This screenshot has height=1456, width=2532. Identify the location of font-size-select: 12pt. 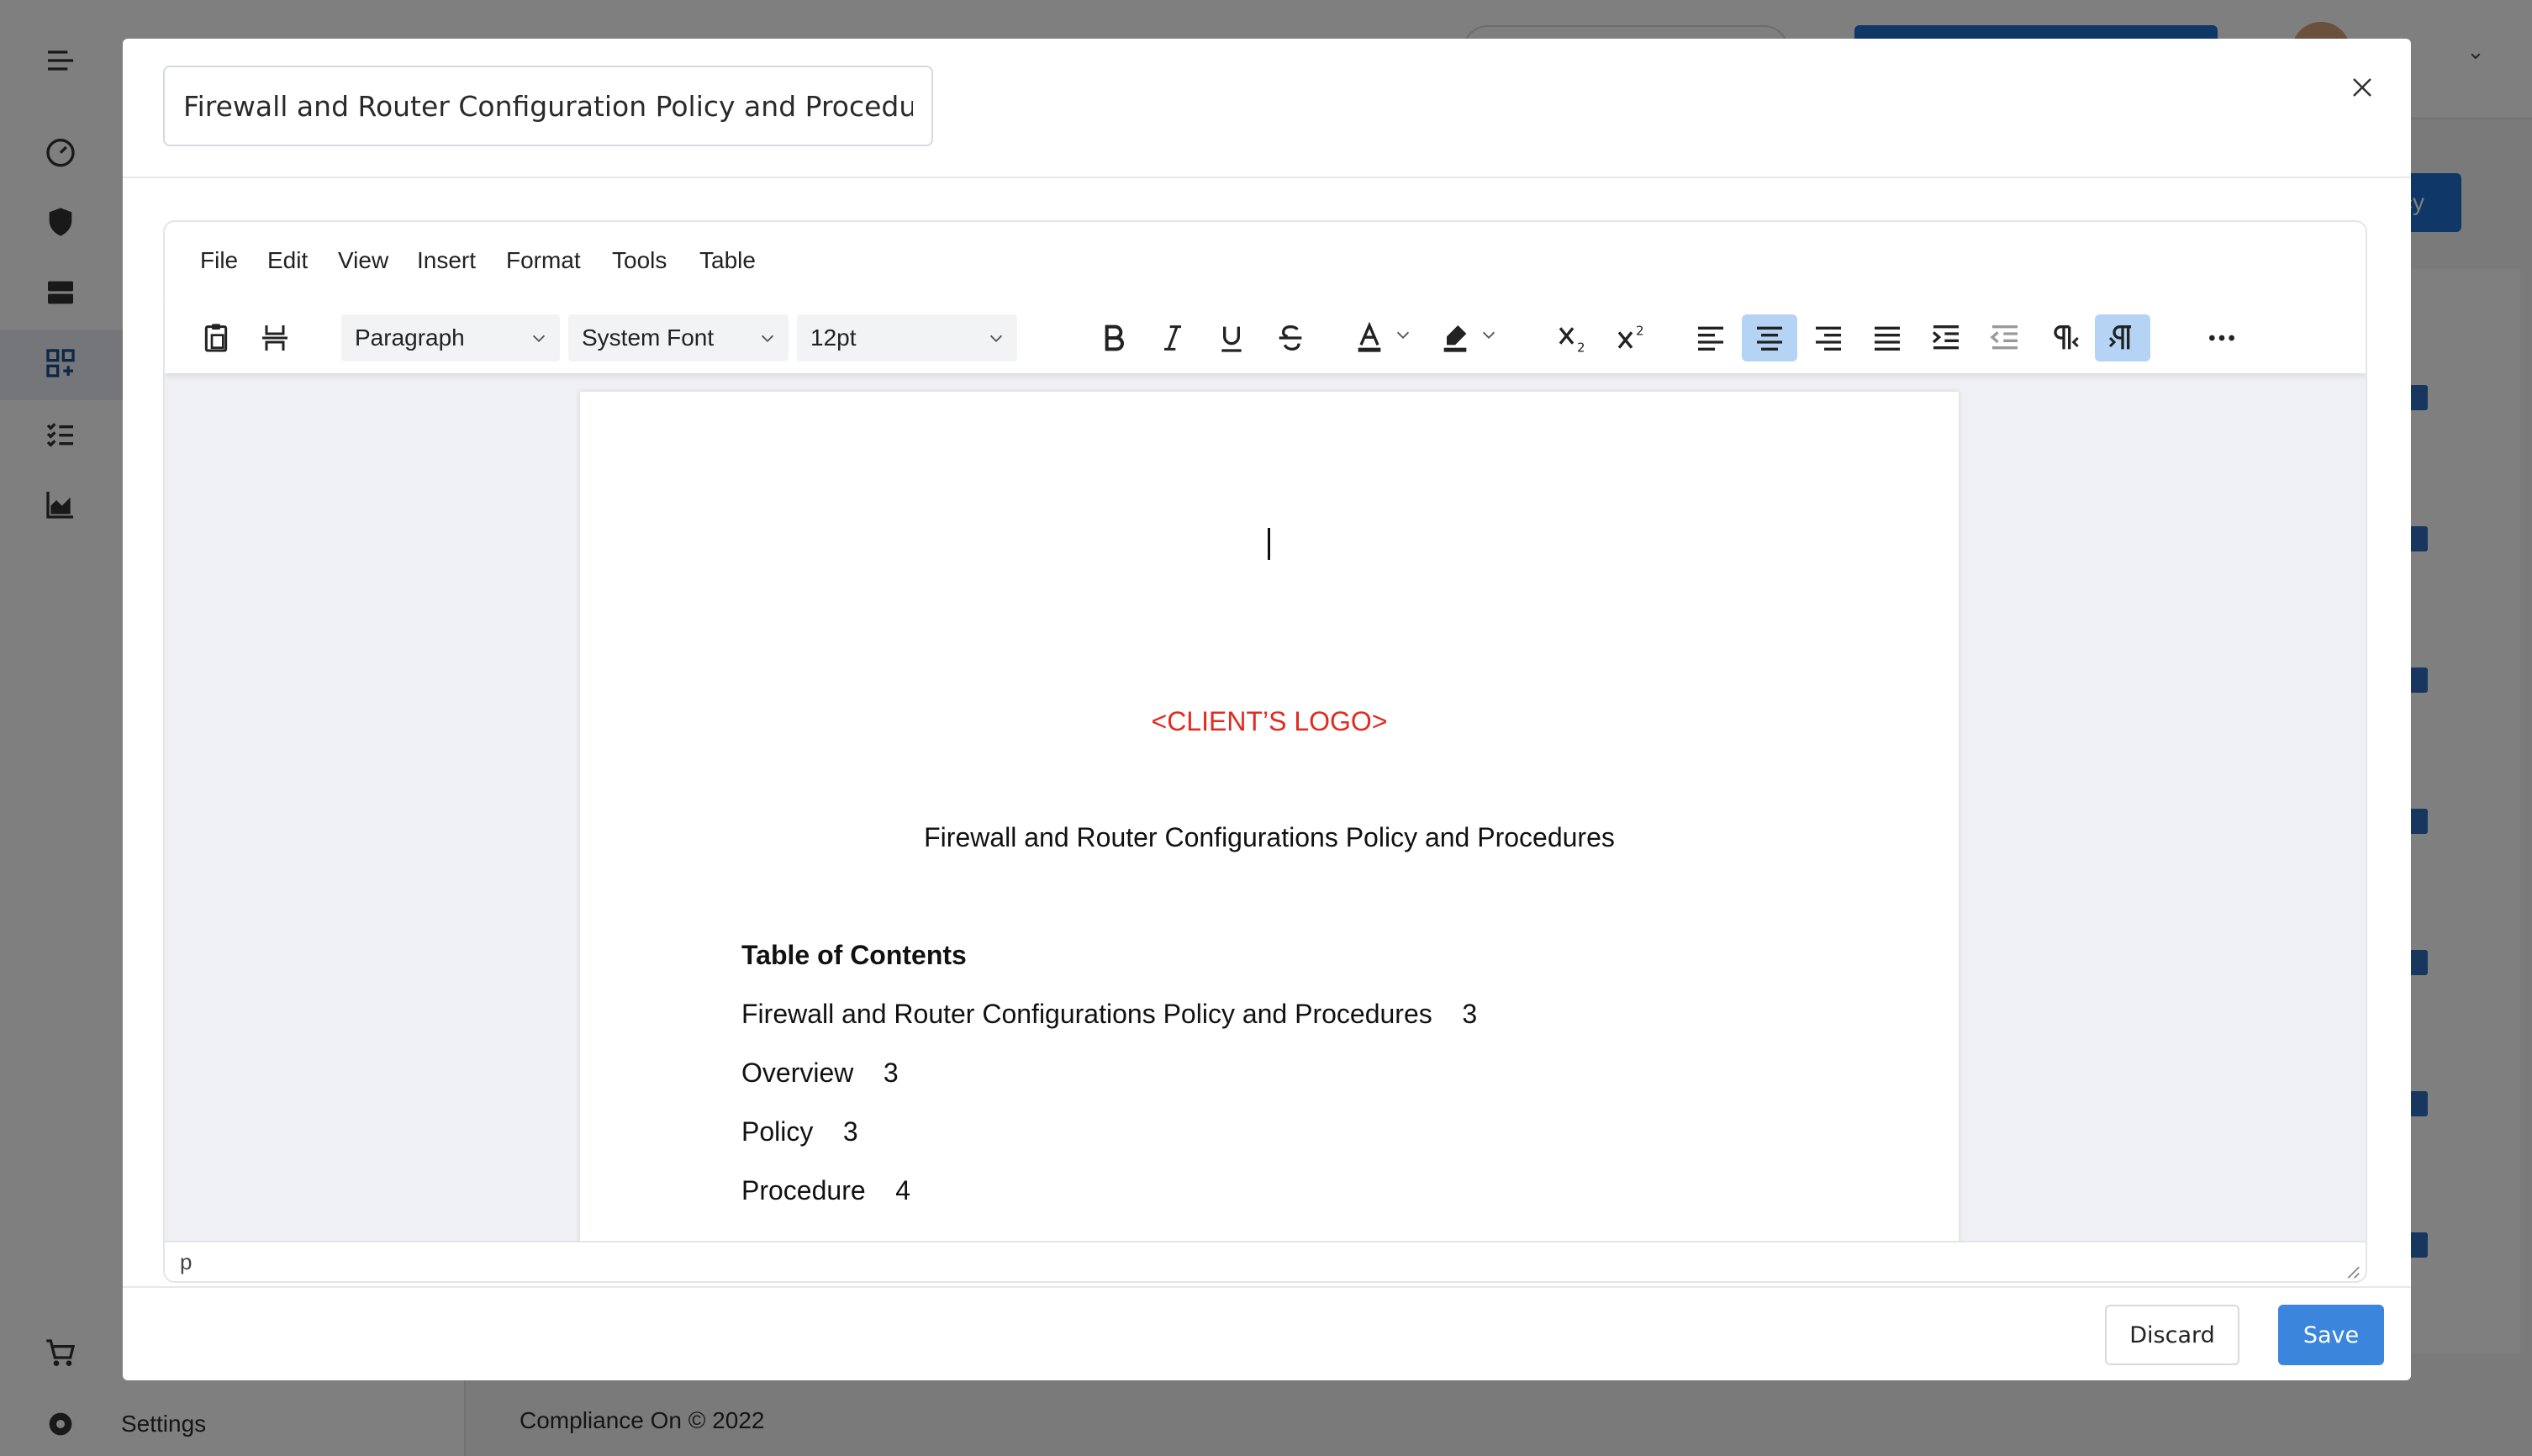
(907, 337).